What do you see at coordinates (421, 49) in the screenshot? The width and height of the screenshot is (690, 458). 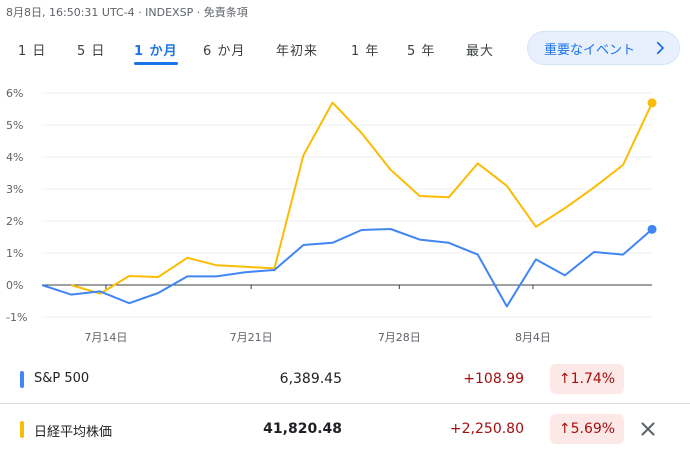 I see `tab-5y: 5 年` at bounding box center [421, 49].